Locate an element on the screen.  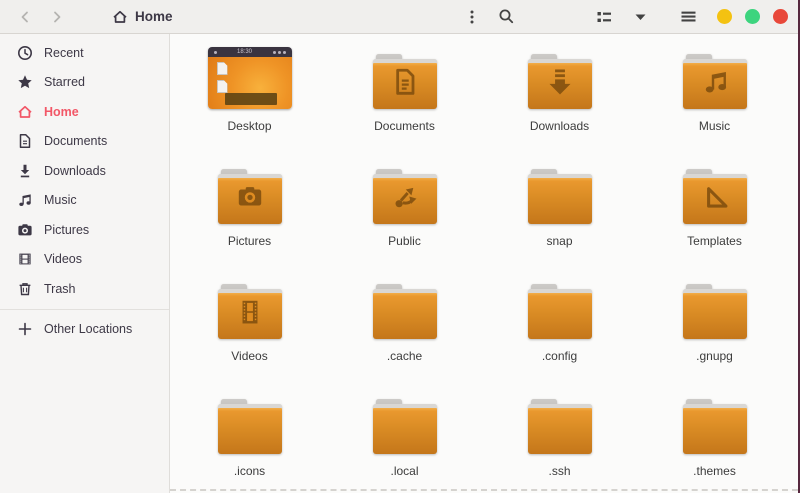
close-button is located at coordinates (780, 16).